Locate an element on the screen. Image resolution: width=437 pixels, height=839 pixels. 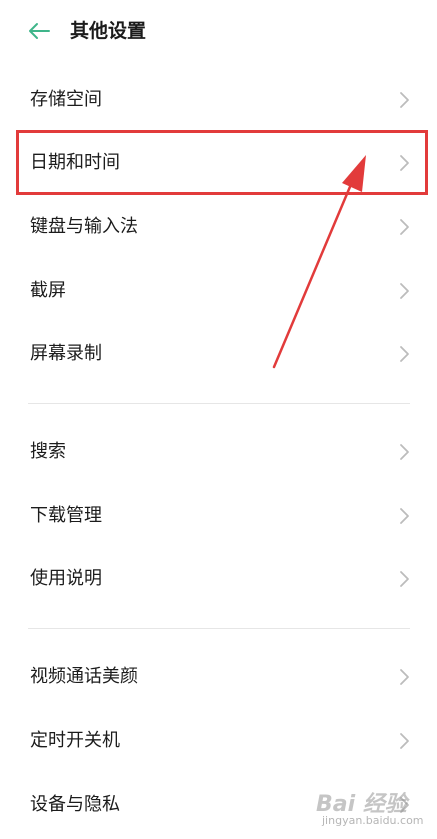
list-item-label: 定时开关机 is located at coordinates (75, 740).